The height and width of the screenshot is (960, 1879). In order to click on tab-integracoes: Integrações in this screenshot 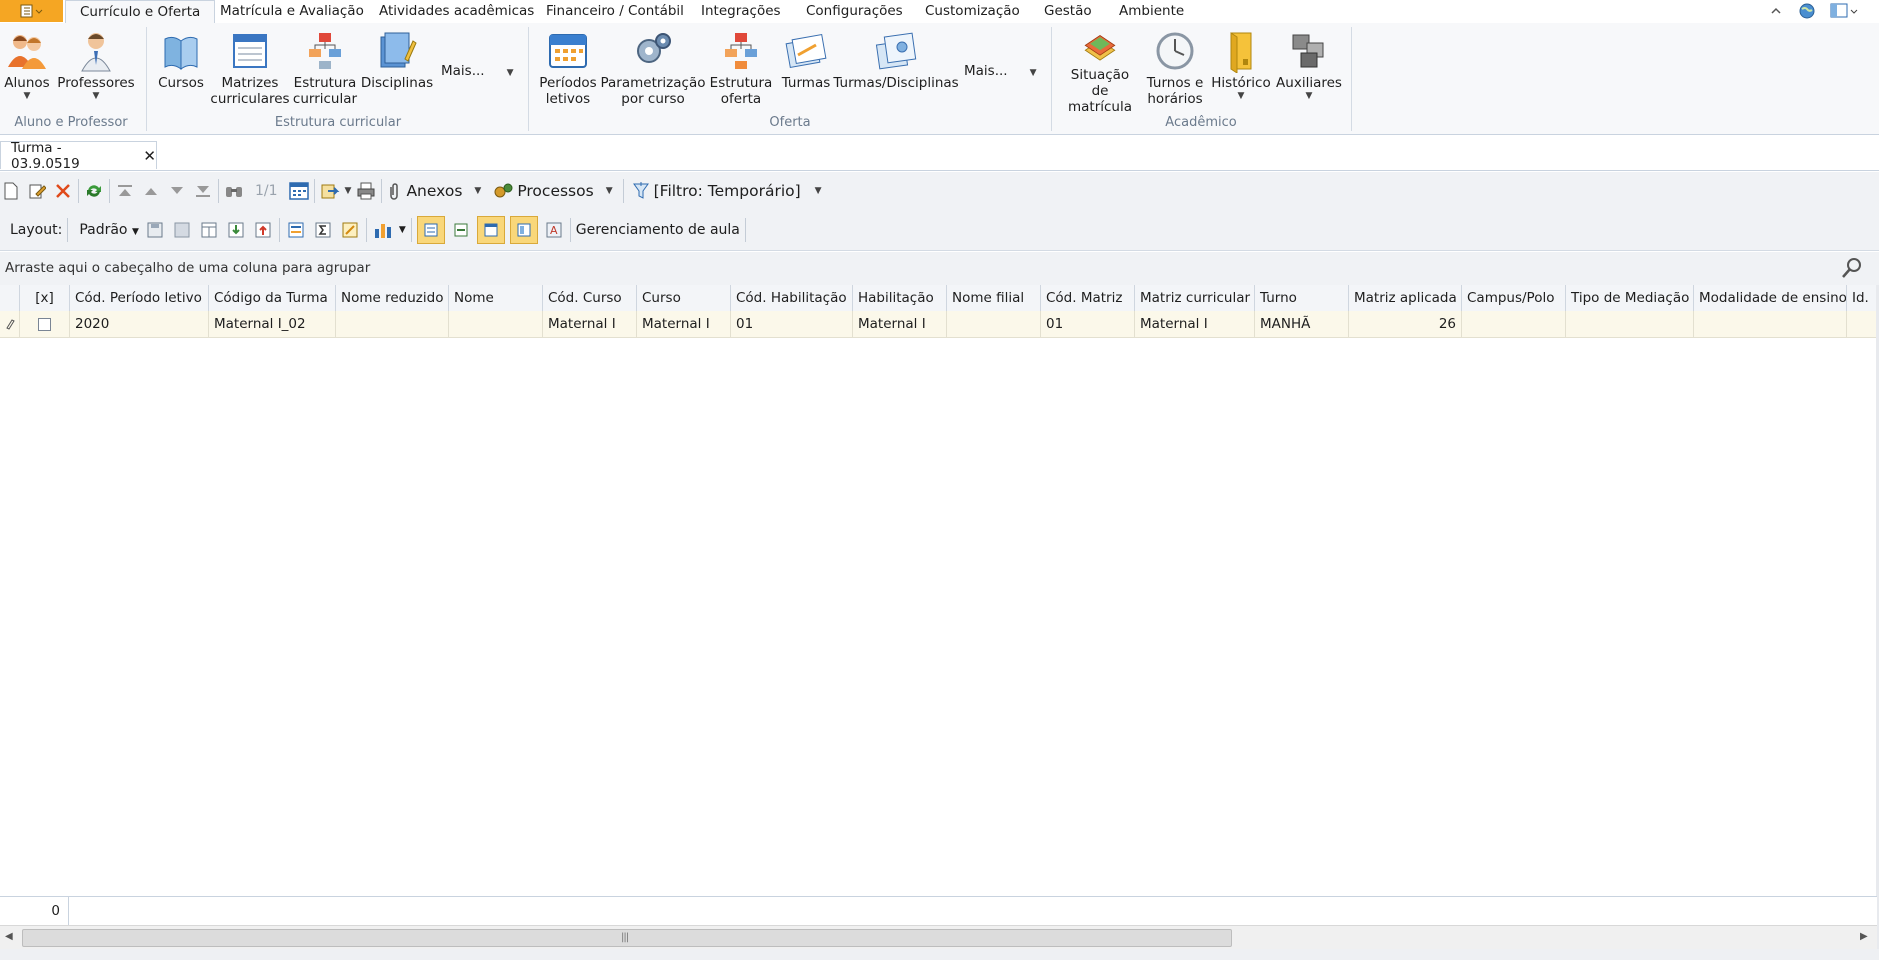, I will do `click(741, 11)`.